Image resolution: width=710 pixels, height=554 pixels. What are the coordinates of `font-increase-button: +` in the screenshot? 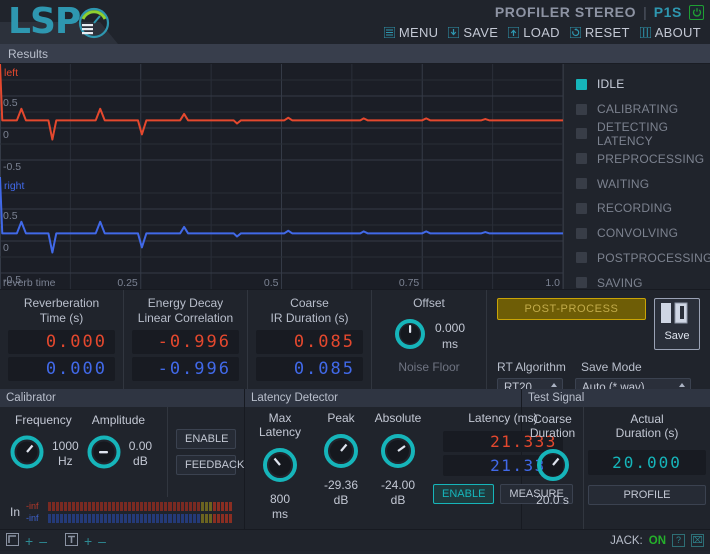 It's located at (88, 541).